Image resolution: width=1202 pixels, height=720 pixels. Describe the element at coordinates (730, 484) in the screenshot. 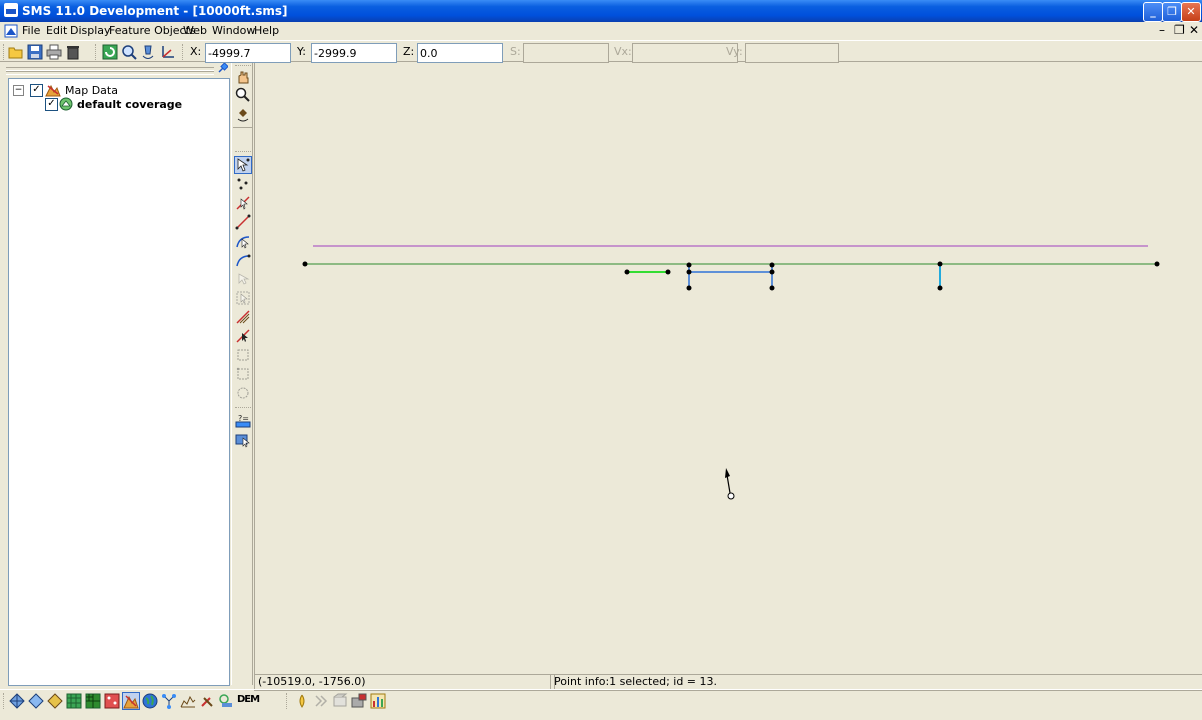

I see `mouse-cursor-icon` at that location.